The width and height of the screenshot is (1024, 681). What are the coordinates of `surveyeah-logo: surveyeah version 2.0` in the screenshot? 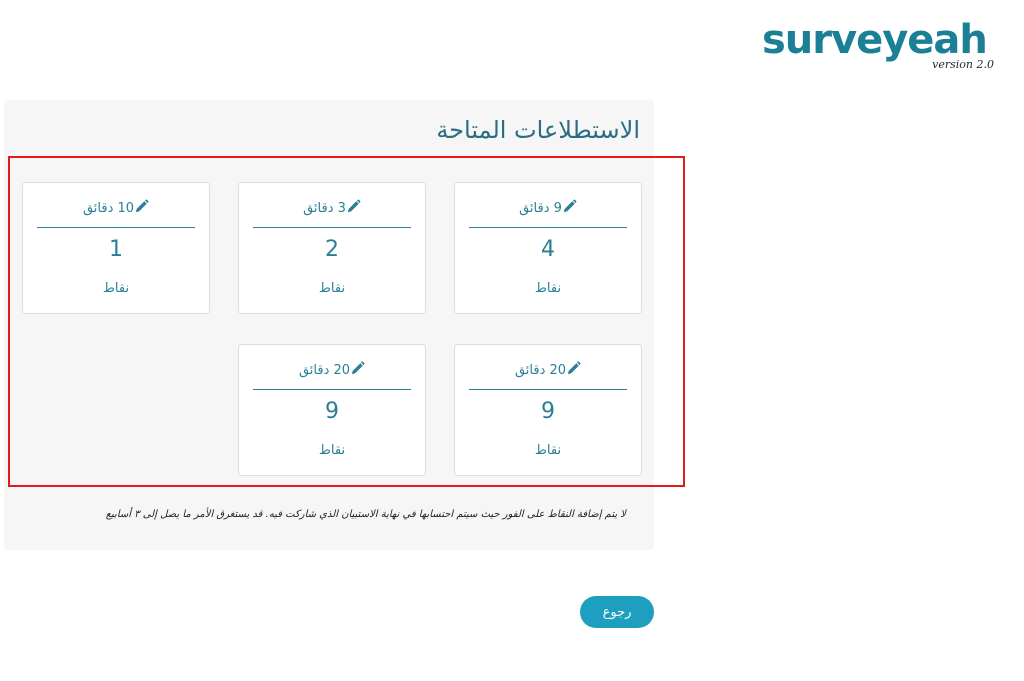 It's located at (882, 44).